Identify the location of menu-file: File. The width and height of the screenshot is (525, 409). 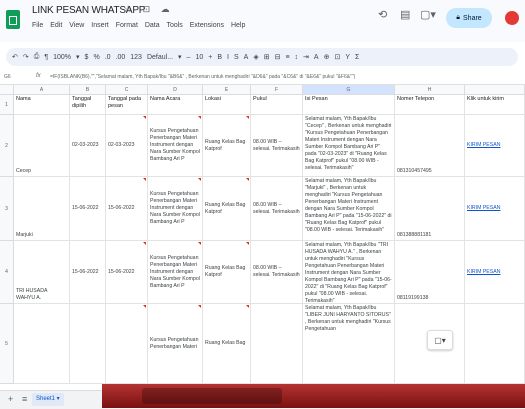
(37, 25).